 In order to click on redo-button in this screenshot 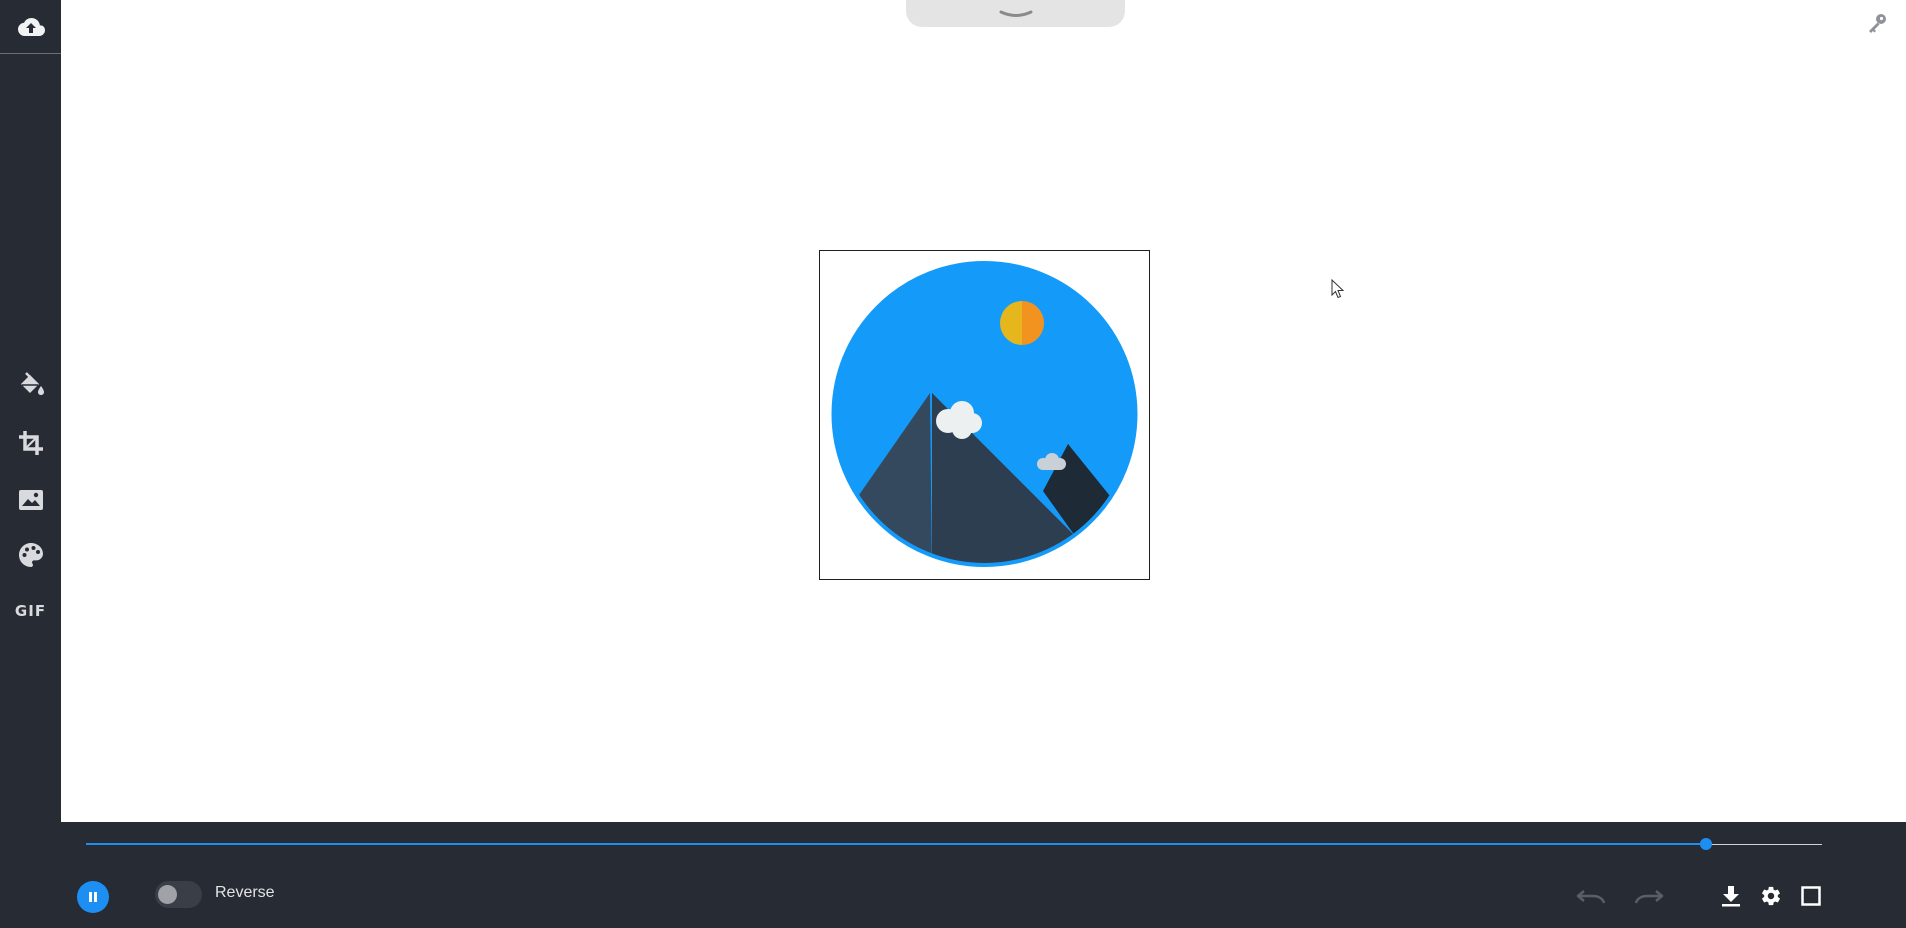, I will do `click(1649, 896)`.